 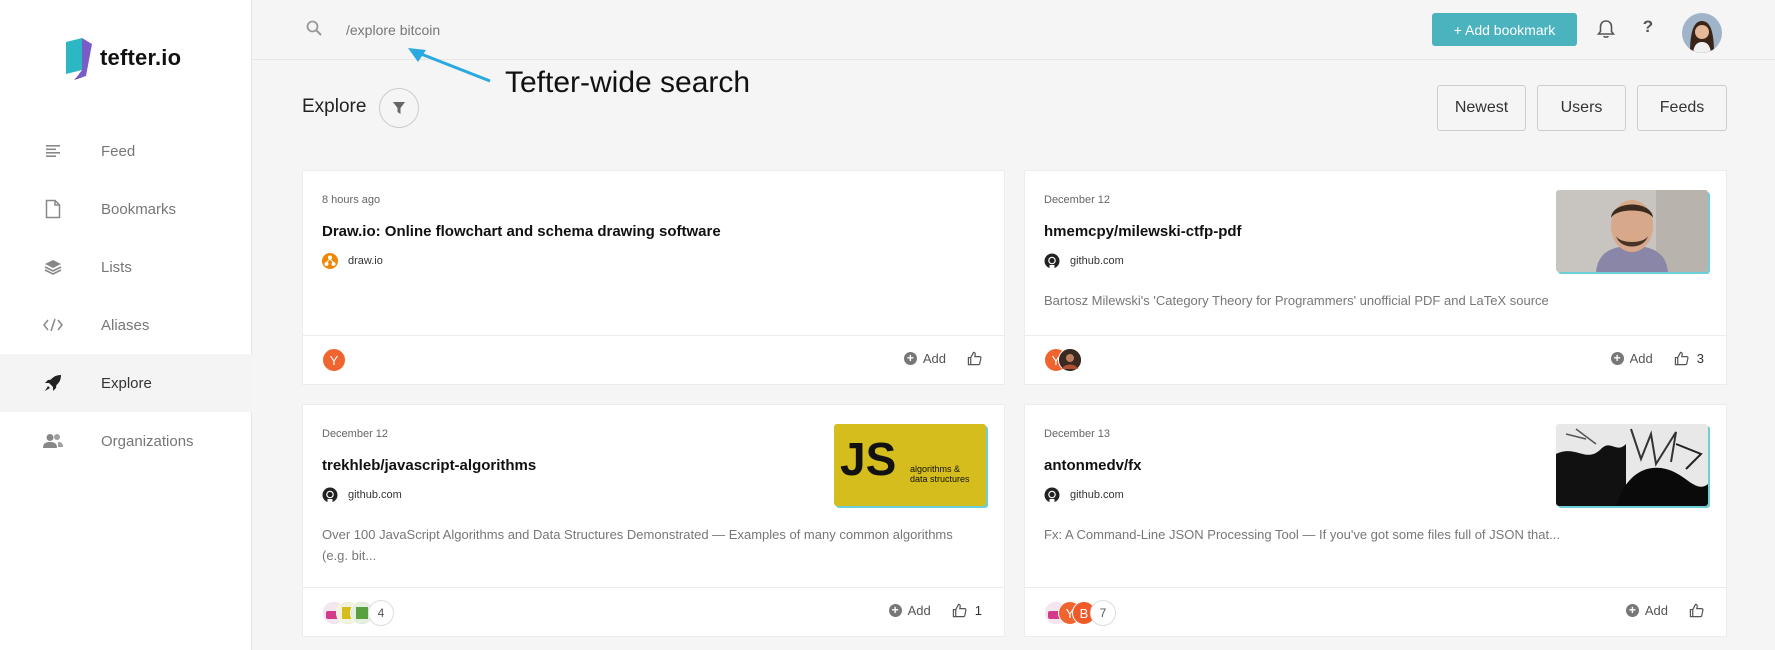 What do you see at coordinates (1504, 29) in the screenshot?
I see `add-bookmark-button: + Add bookmark` at bounding box center [1504, 29].